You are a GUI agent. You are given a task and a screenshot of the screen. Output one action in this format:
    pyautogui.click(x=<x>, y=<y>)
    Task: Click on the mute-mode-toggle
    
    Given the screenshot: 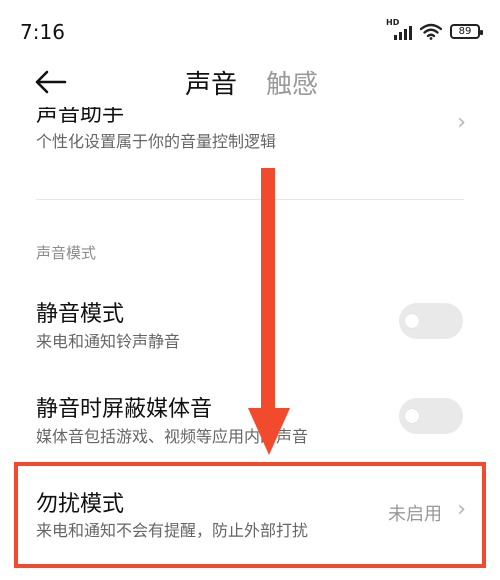 What is the action you would take?
    pyautogui.click(x=431, y=321)
    